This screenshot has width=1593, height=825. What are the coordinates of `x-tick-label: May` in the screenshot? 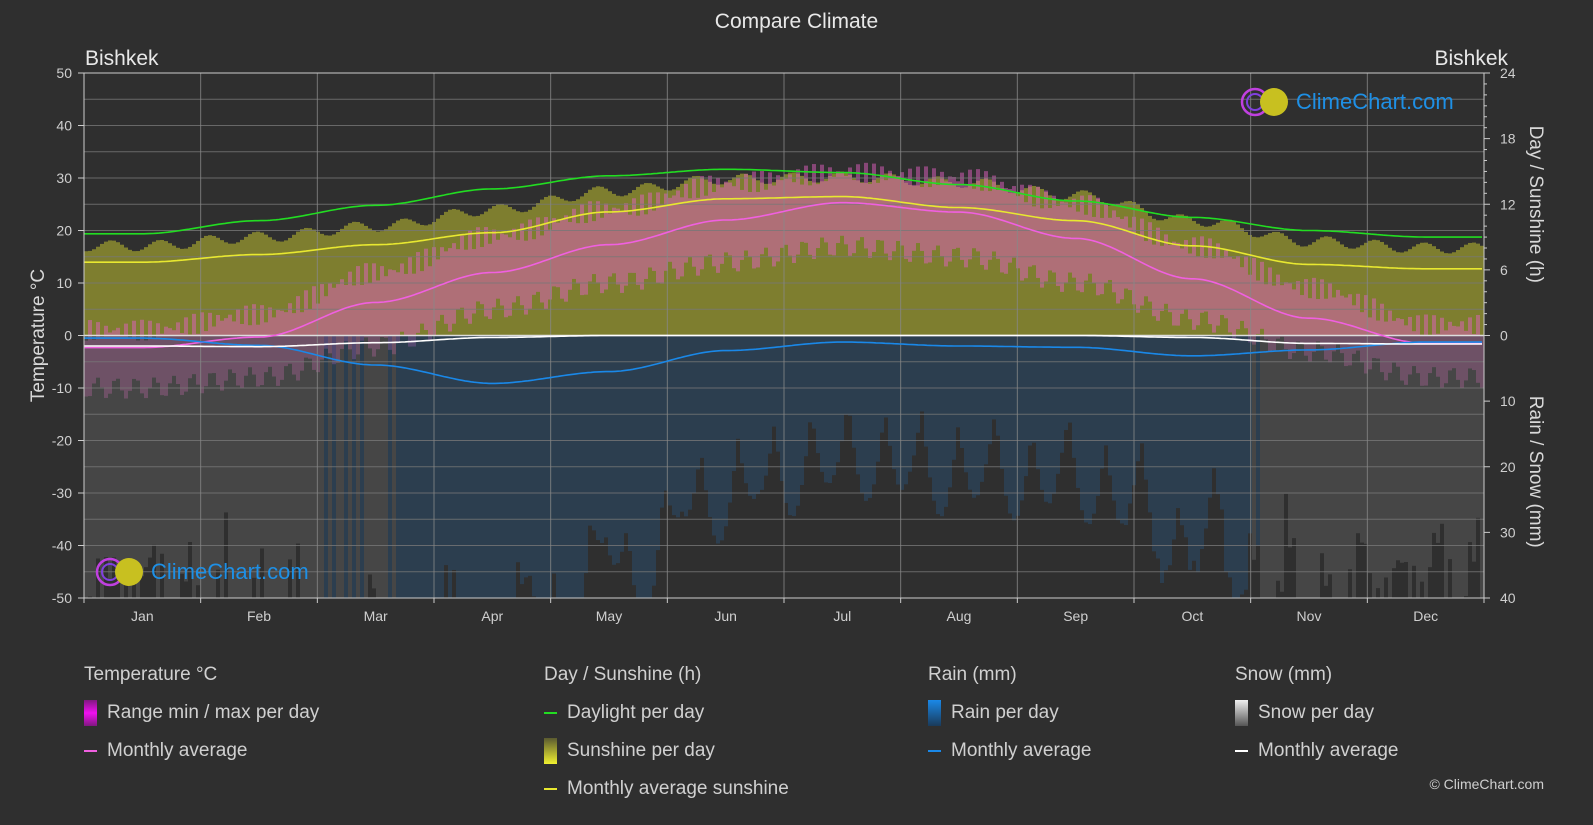 It's located at (609, 616).